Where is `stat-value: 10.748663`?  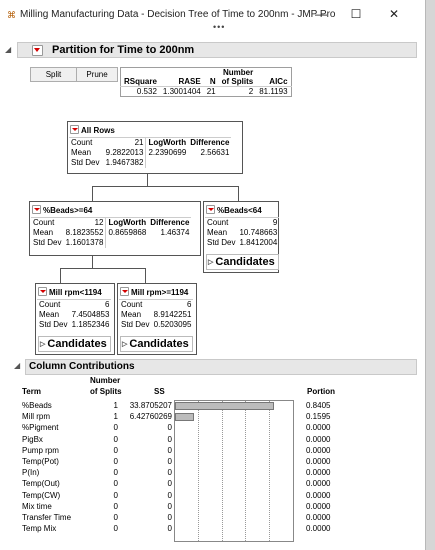 stat-value: 10.748663 is located at coordinates (258, 232).